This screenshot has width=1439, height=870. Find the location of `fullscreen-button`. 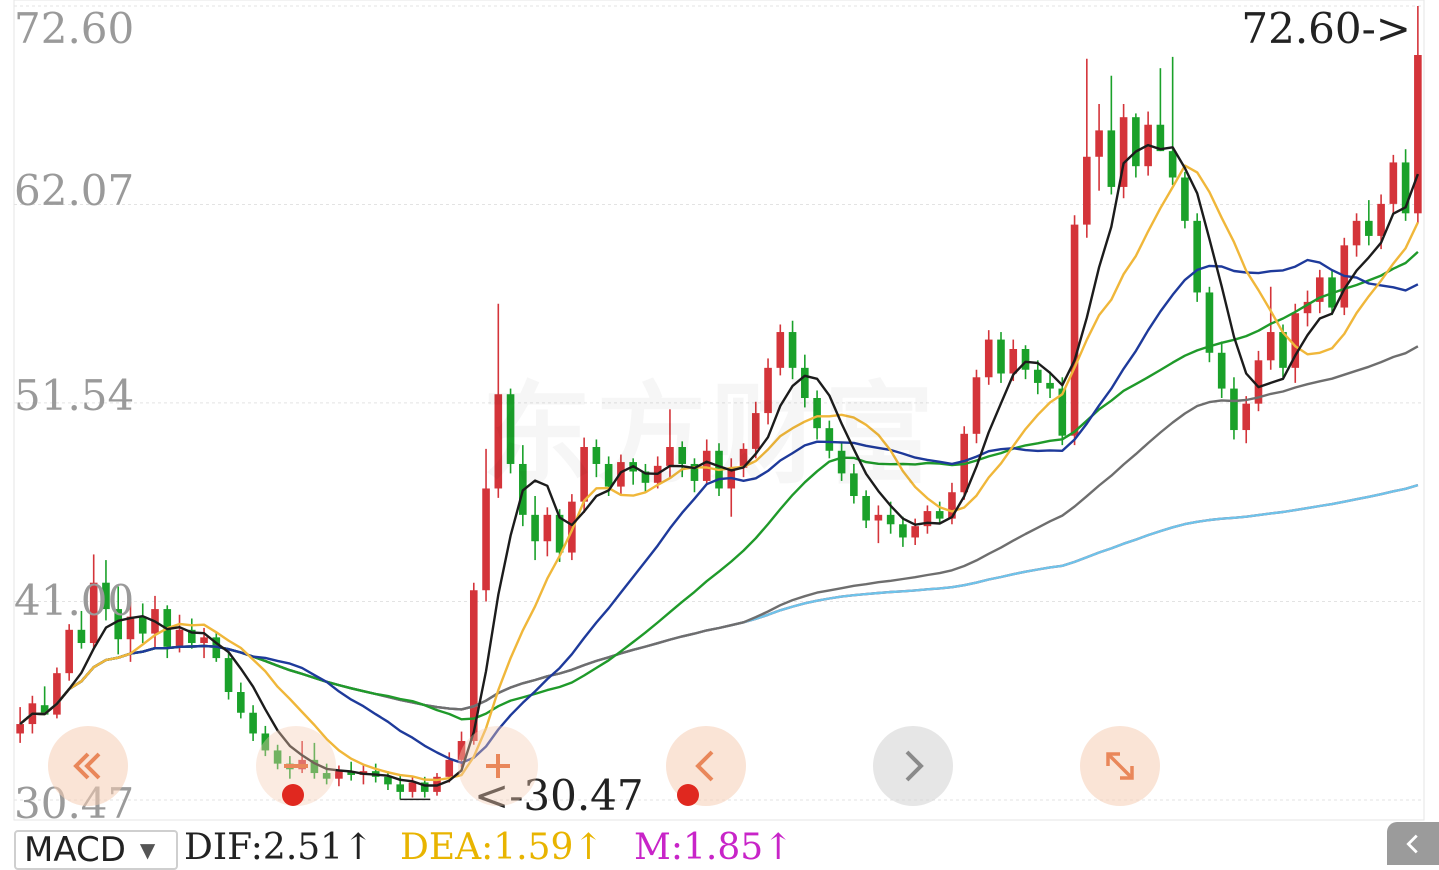

fullscreen-button is located at coordinates (1120, 766).